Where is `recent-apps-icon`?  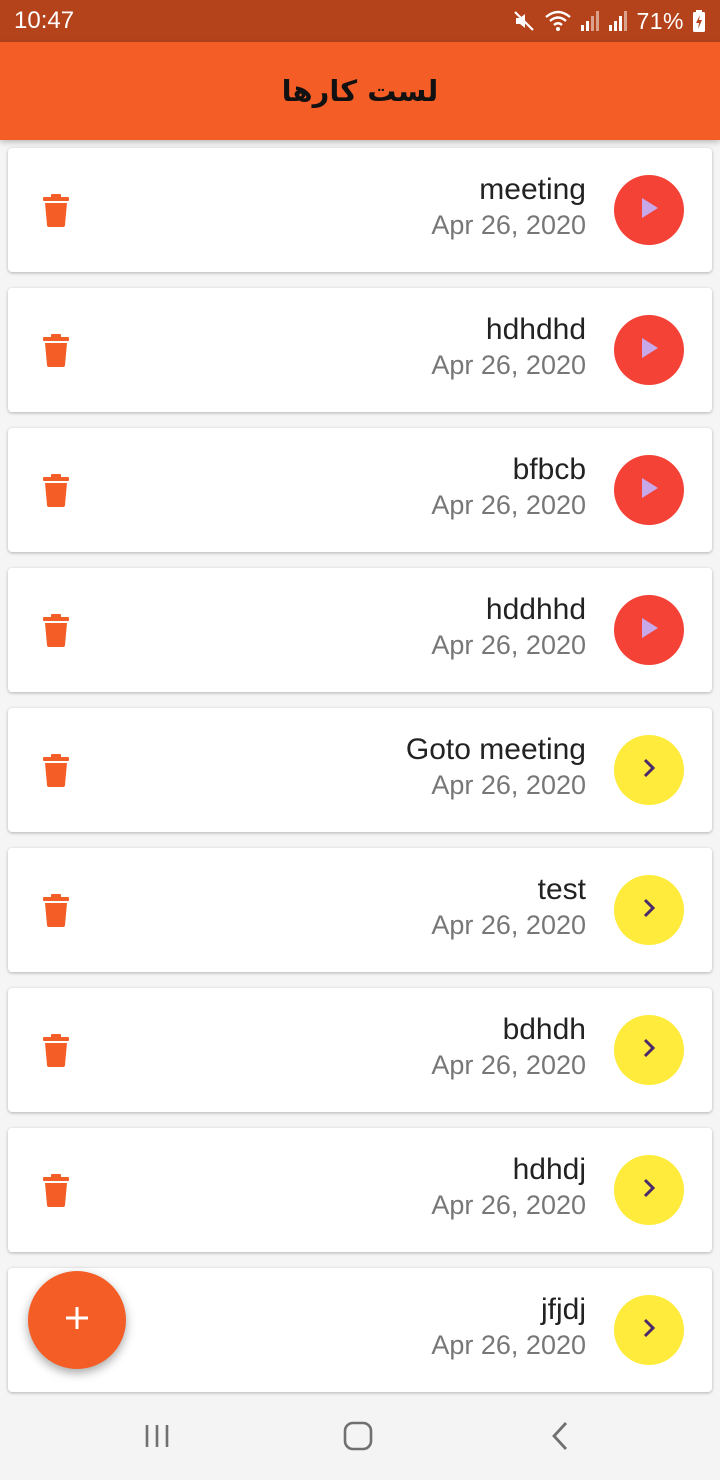 recent-apps-icon is located at coordinates (157, 1438).